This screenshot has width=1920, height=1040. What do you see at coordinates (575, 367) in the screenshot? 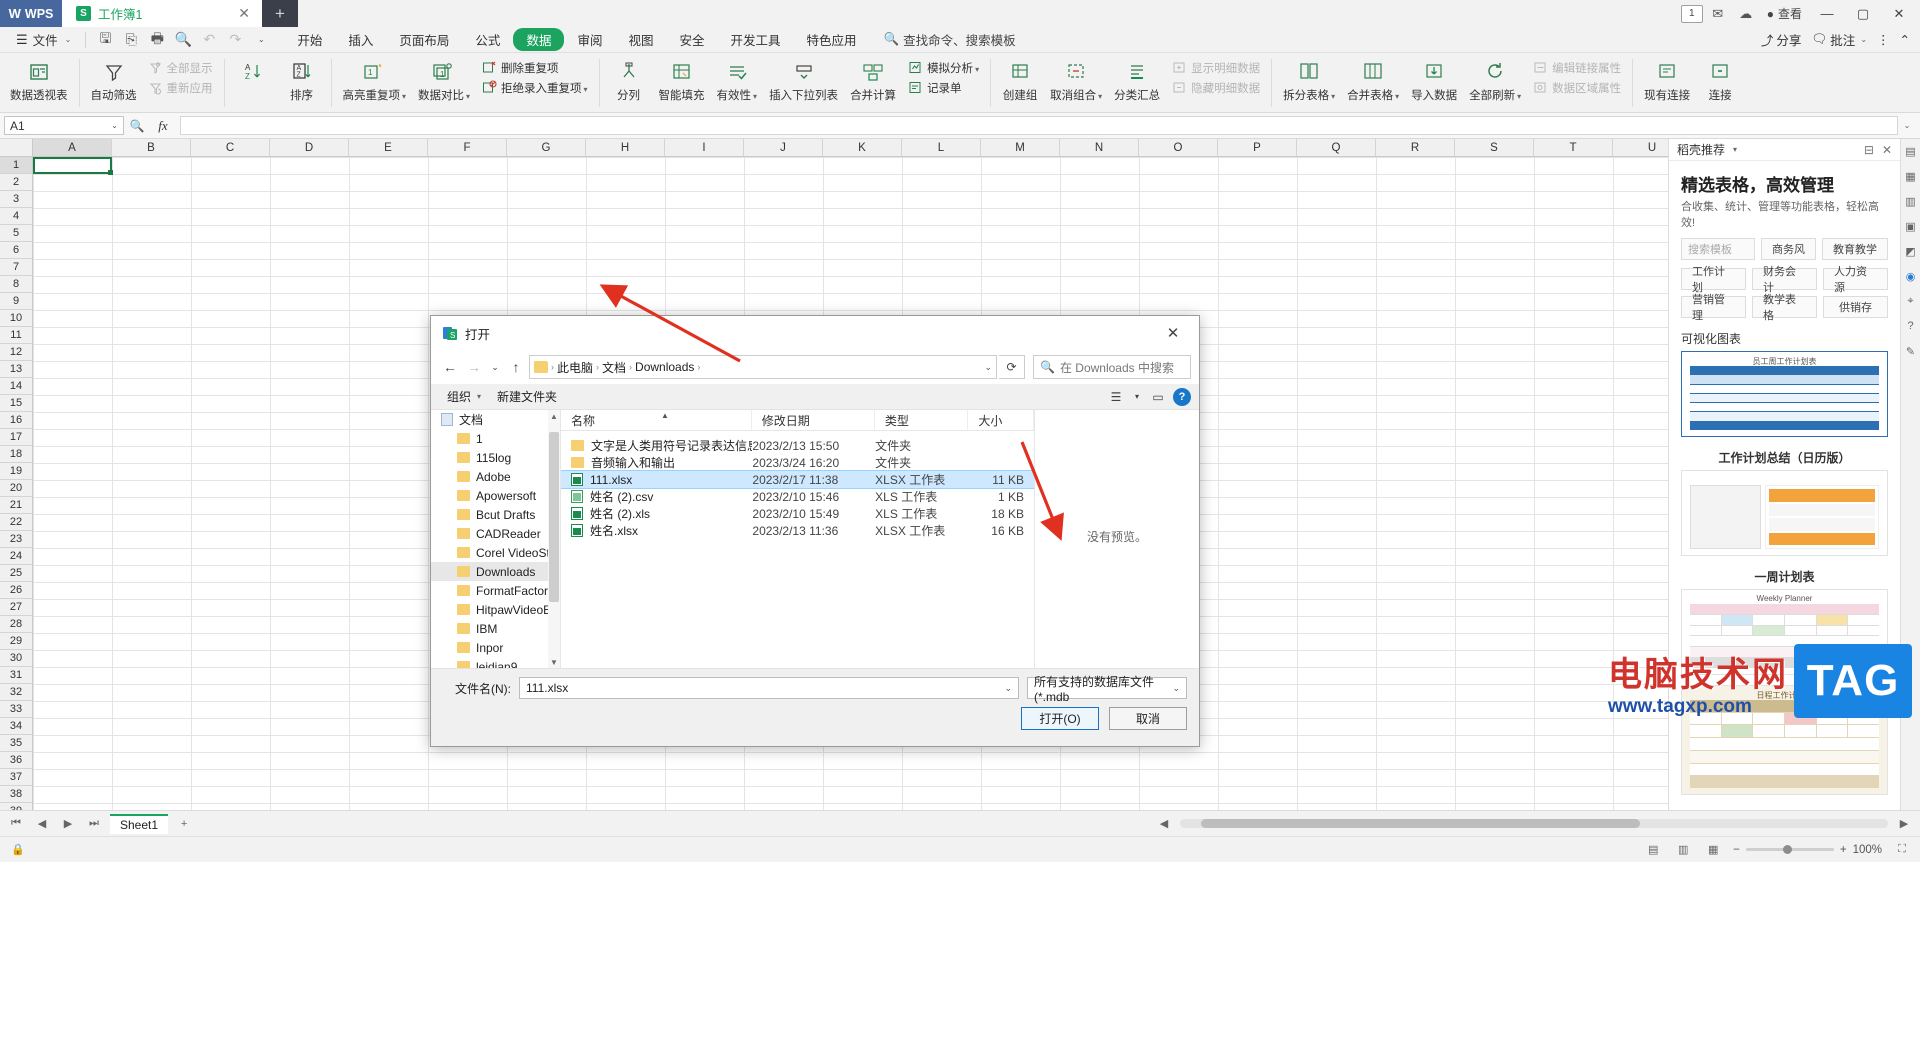
I see `breadcrumb-item-this-pc: 此电脑` at bounding box center [575, 367].